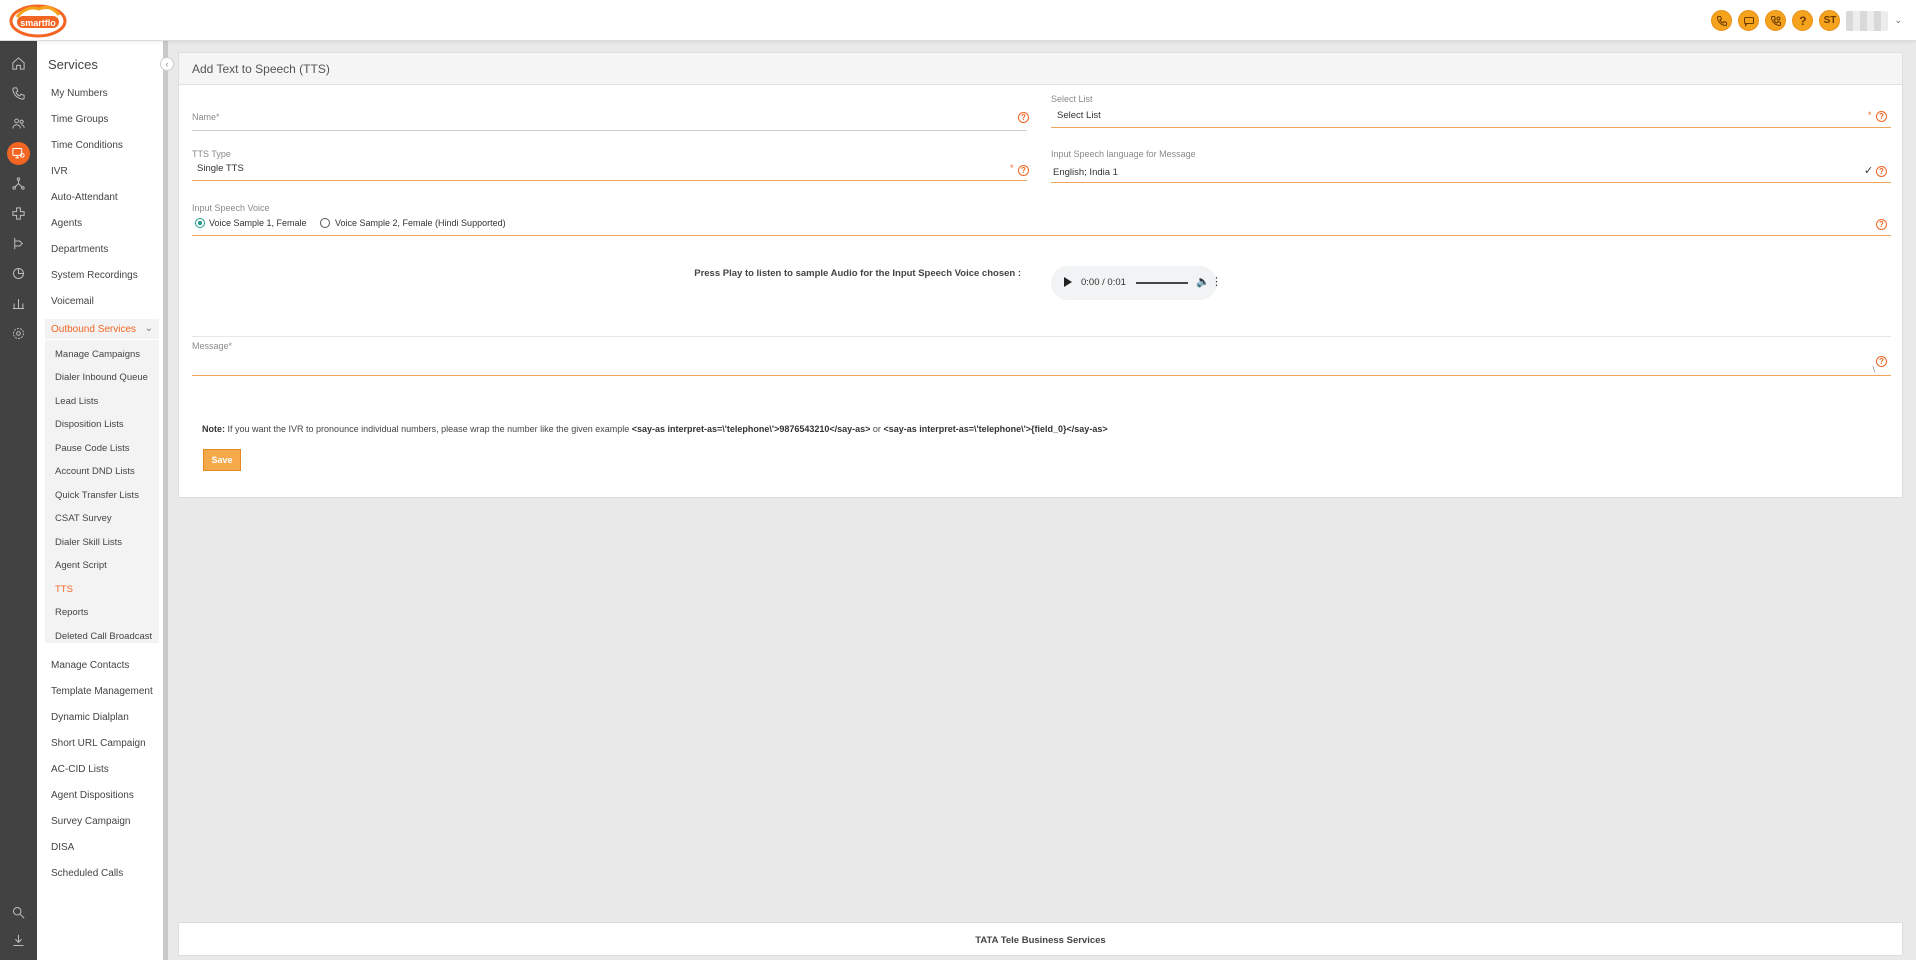  Describe the element at coordinates (79, 119) in the screenshot. I see `nav-time-groups: Time Groups` at that location.